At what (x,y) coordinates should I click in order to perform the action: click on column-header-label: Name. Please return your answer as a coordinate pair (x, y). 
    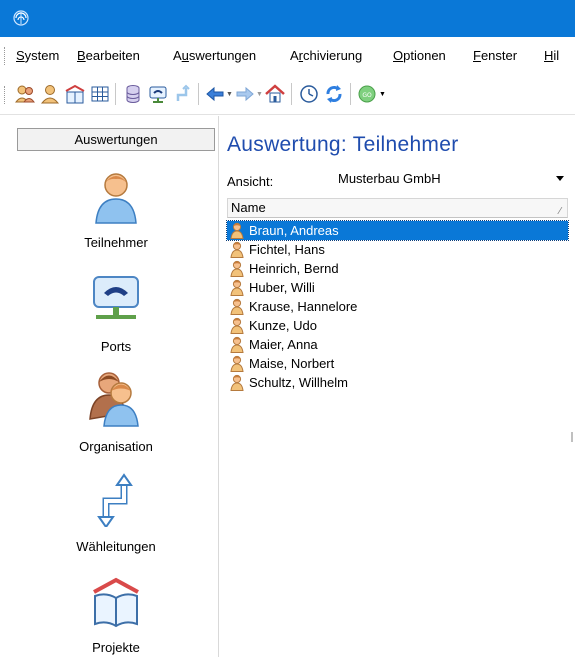
    Looking at the image, I should click on (248, 207).